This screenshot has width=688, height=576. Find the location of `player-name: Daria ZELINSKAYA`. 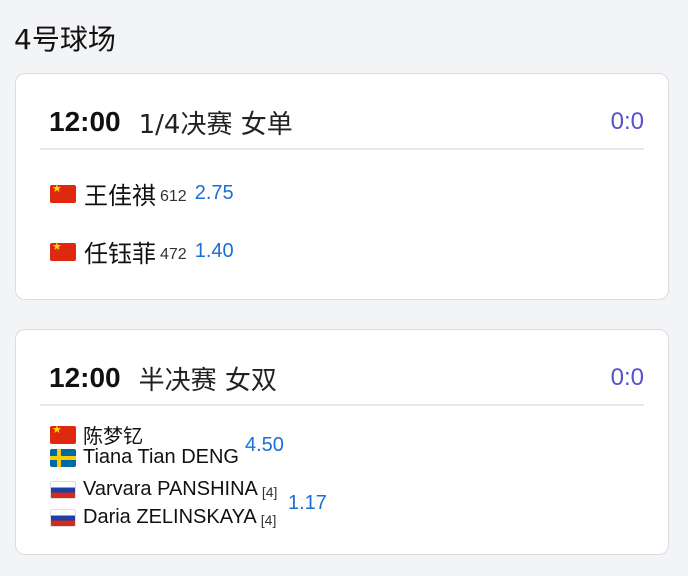

player-name: Daria ZELINSKAYA is located at coordinates (170, 517).